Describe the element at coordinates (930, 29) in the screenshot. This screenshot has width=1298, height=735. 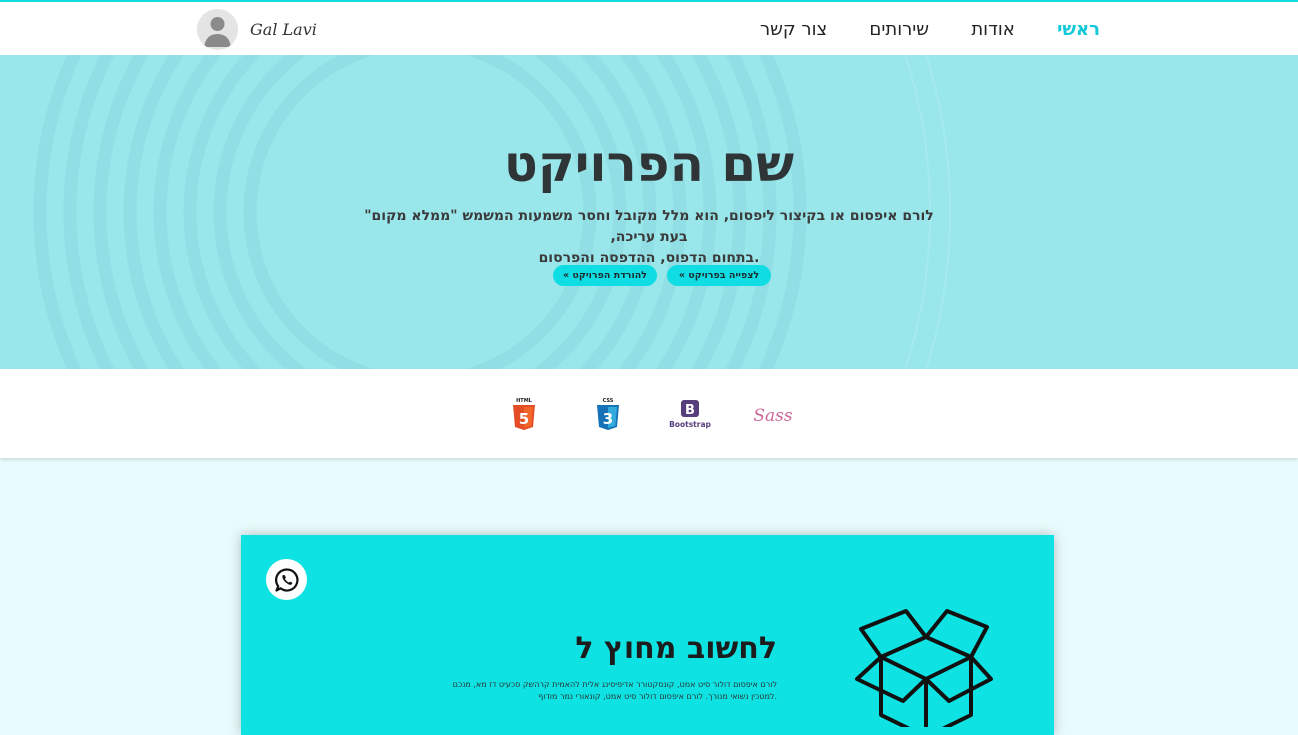
I see `main-nav: ראשי אודות שירותים צור קשר` at that location.